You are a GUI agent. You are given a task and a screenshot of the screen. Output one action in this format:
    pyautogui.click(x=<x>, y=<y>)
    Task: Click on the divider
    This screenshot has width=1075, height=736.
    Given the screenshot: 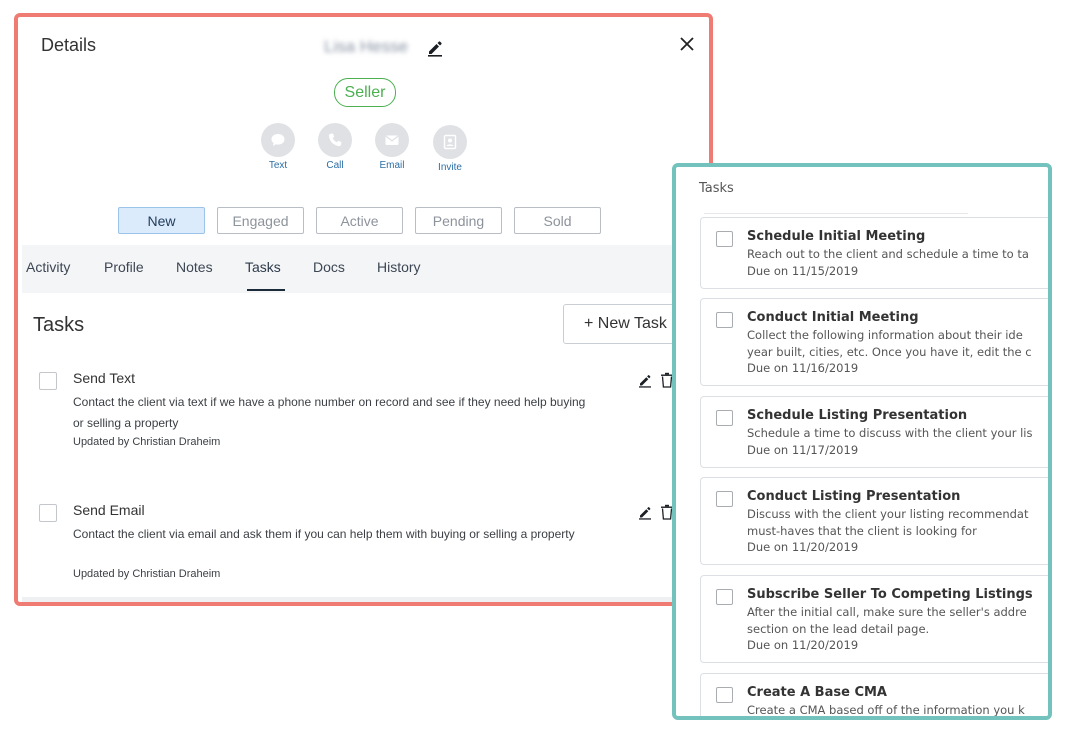 What is the action you would take?
    pyautogui.click(x=836, y=213)
    